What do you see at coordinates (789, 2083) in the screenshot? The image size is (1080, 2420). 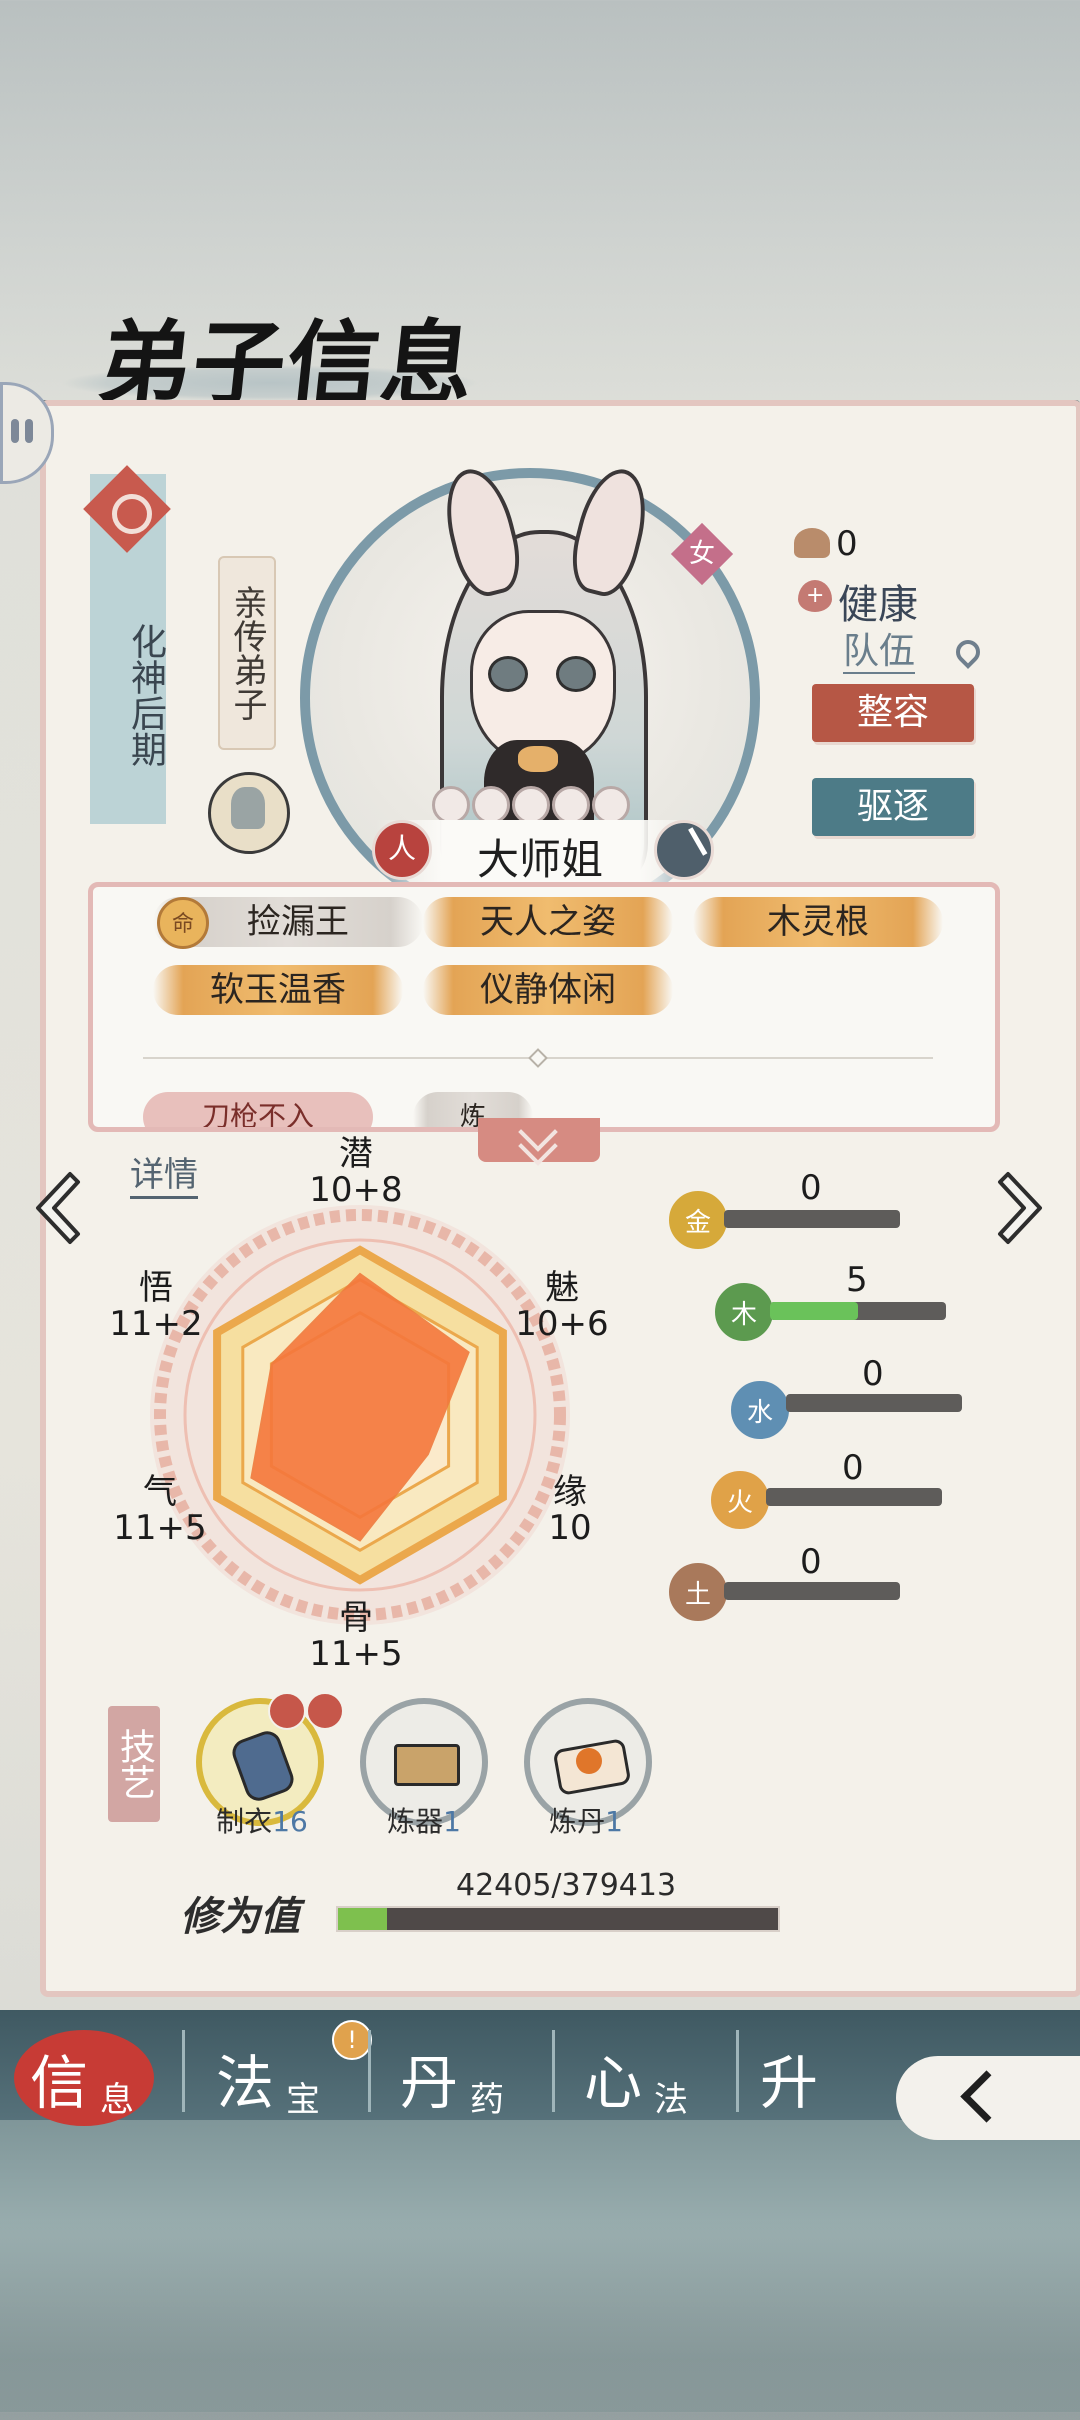 I see `tab-upgrade-main: 升` at bounding box center [789, 2083].